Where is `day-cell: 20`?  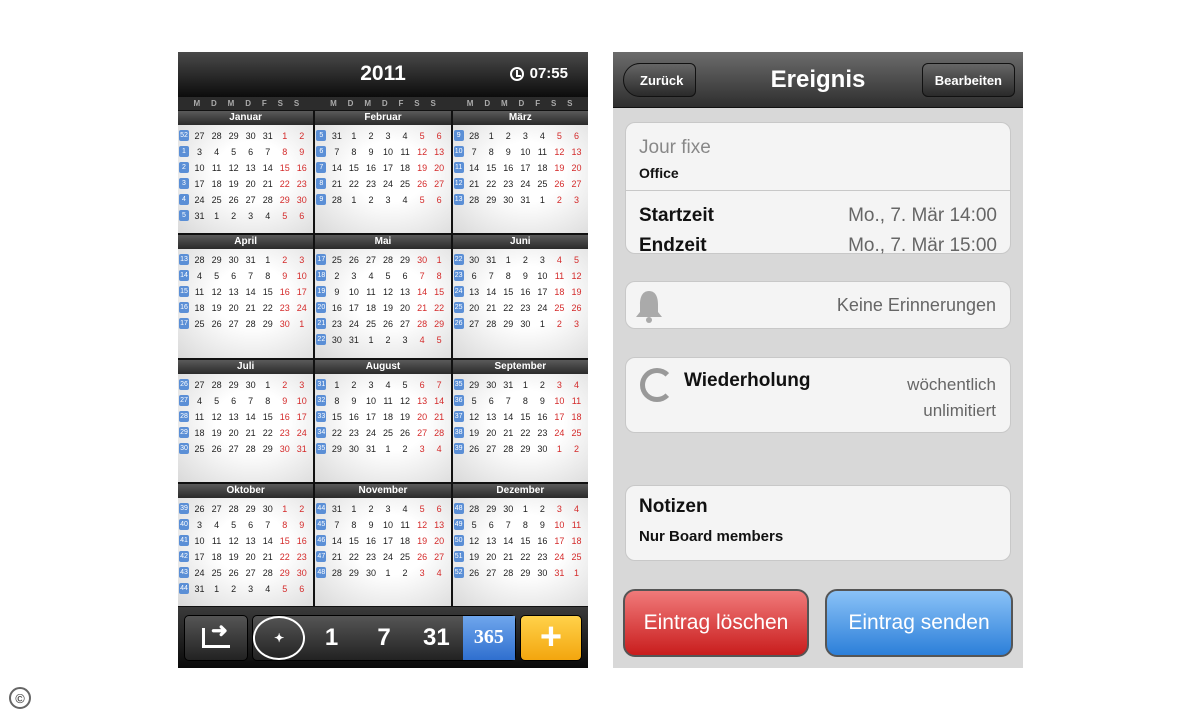 day-cell: 20 is located at coordinates (491, 433).